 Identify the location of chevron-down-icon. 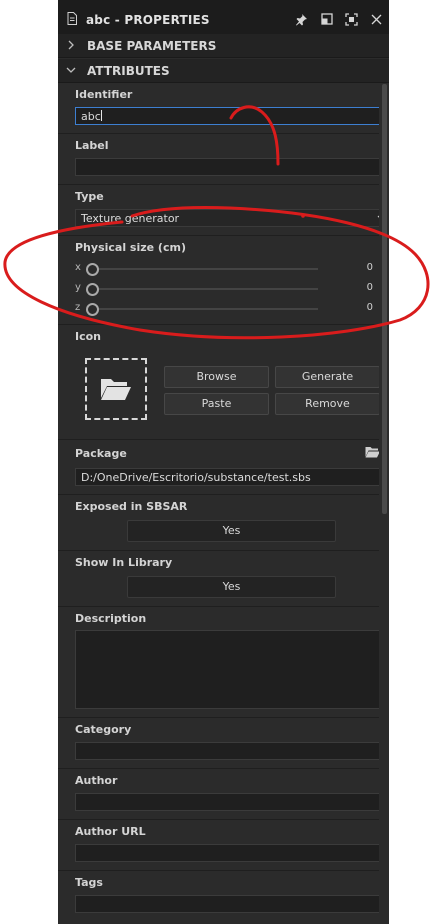
(71, 70).